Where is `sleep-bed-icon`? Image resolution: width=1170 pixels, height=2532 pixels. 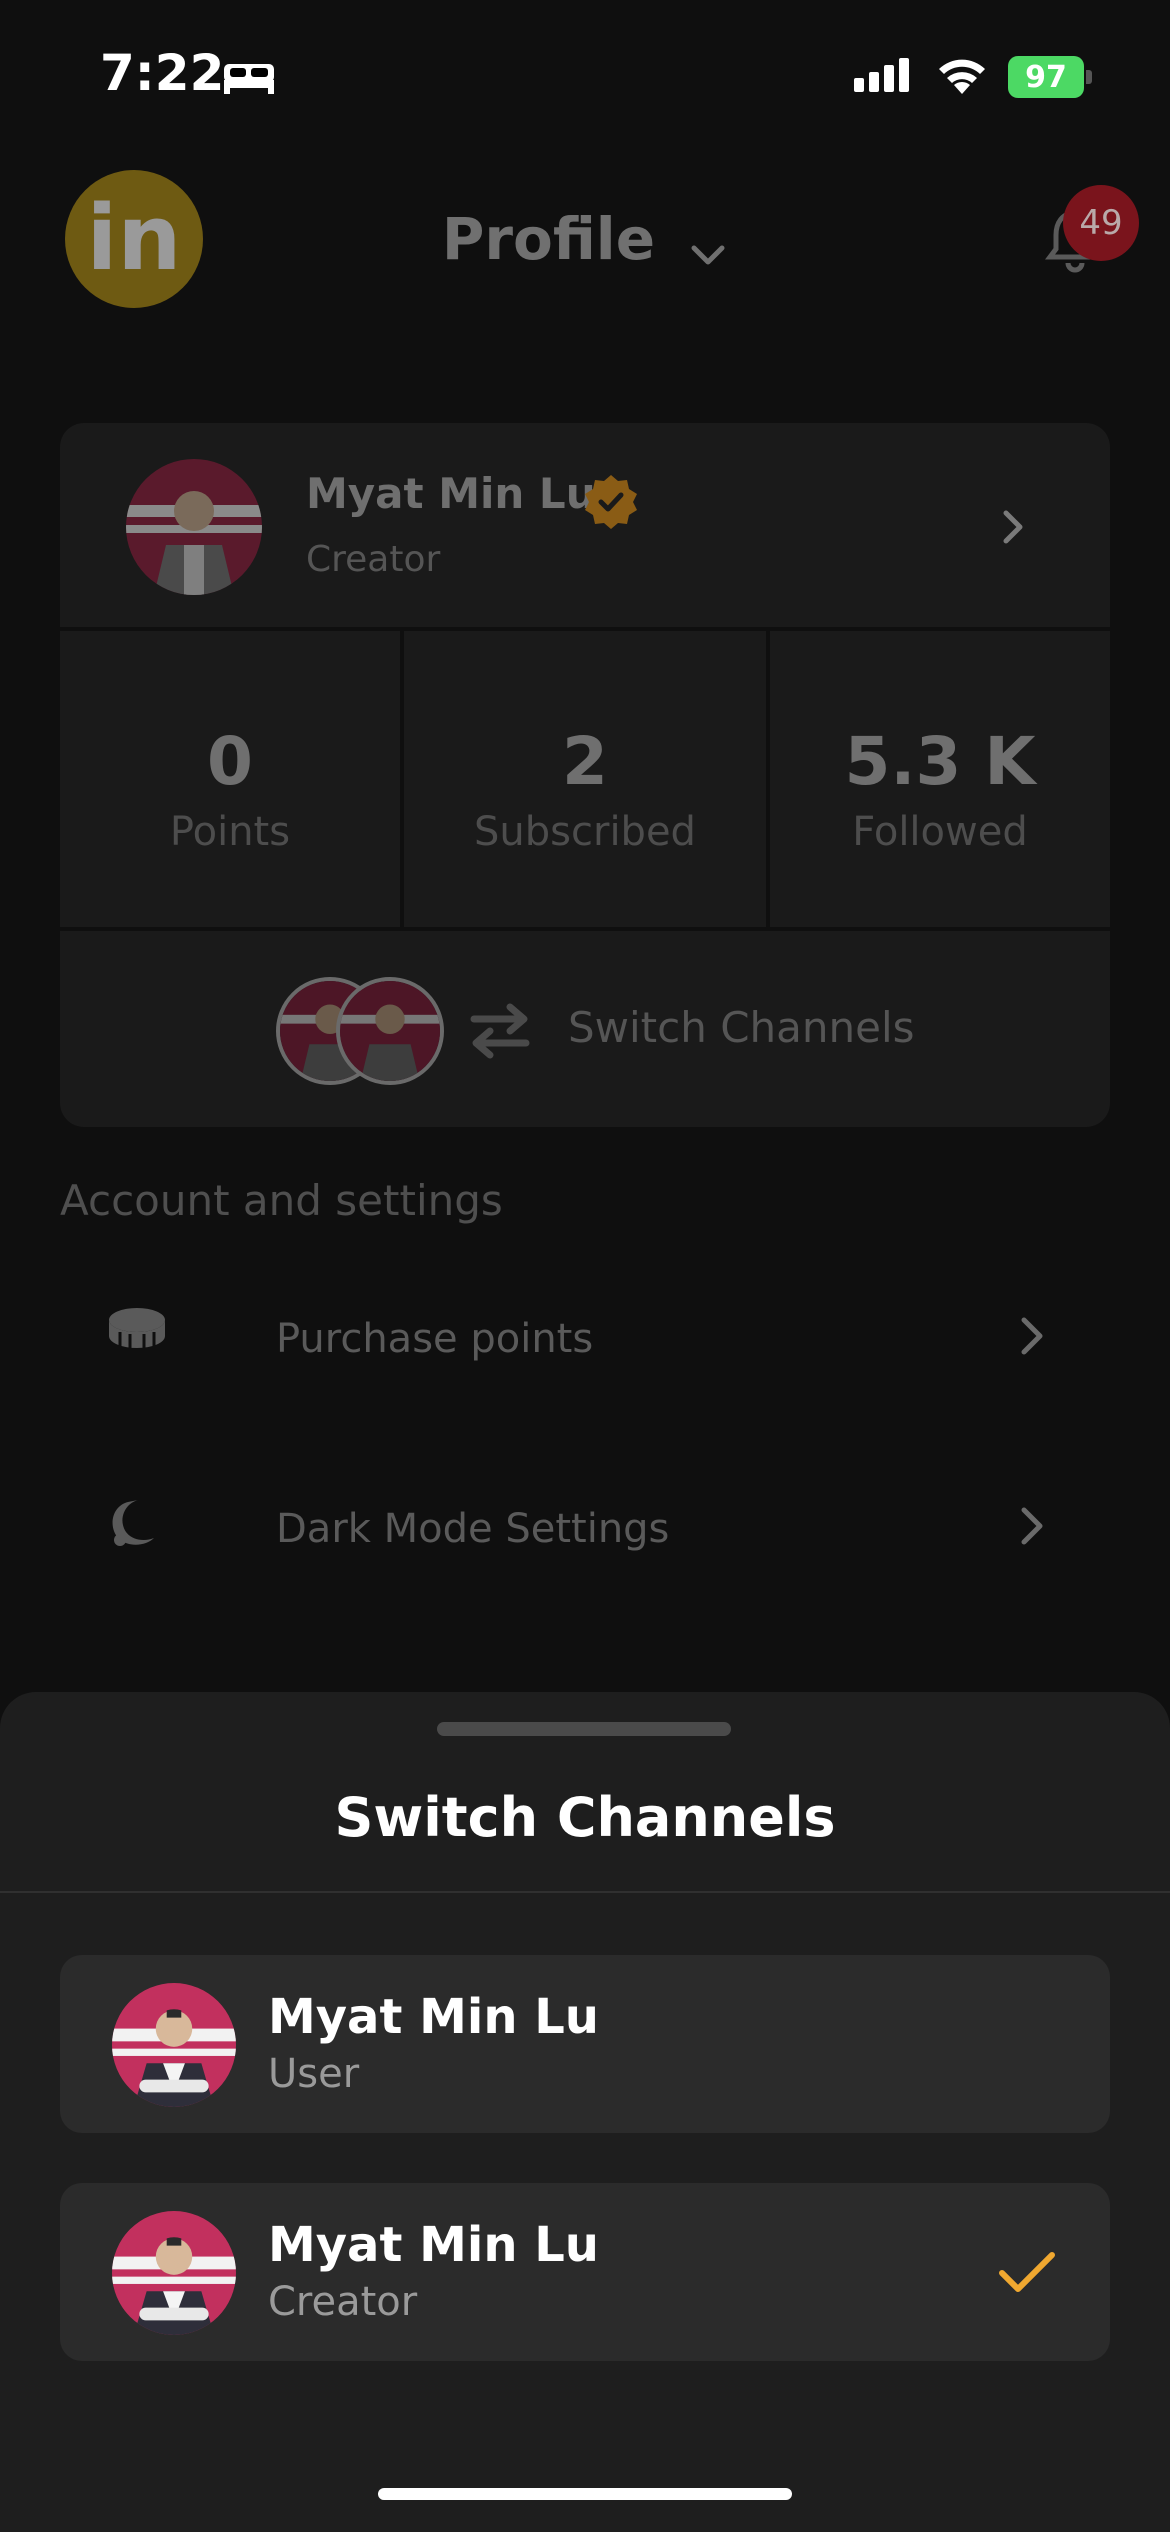
sleep-bed-icon is located at coordinates (249, 79).